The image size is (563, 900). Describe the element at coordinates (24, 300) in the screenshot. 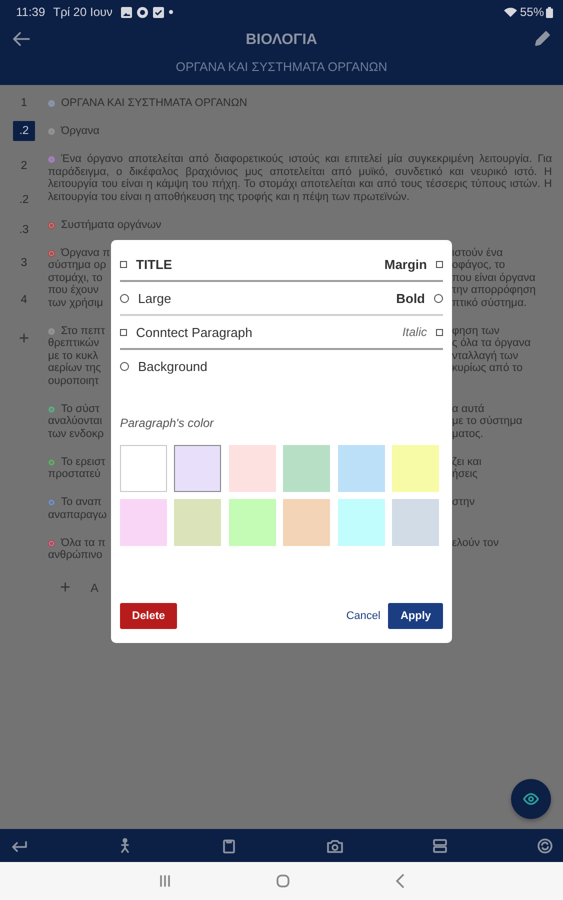

I see `outline-number: 4` at that location.